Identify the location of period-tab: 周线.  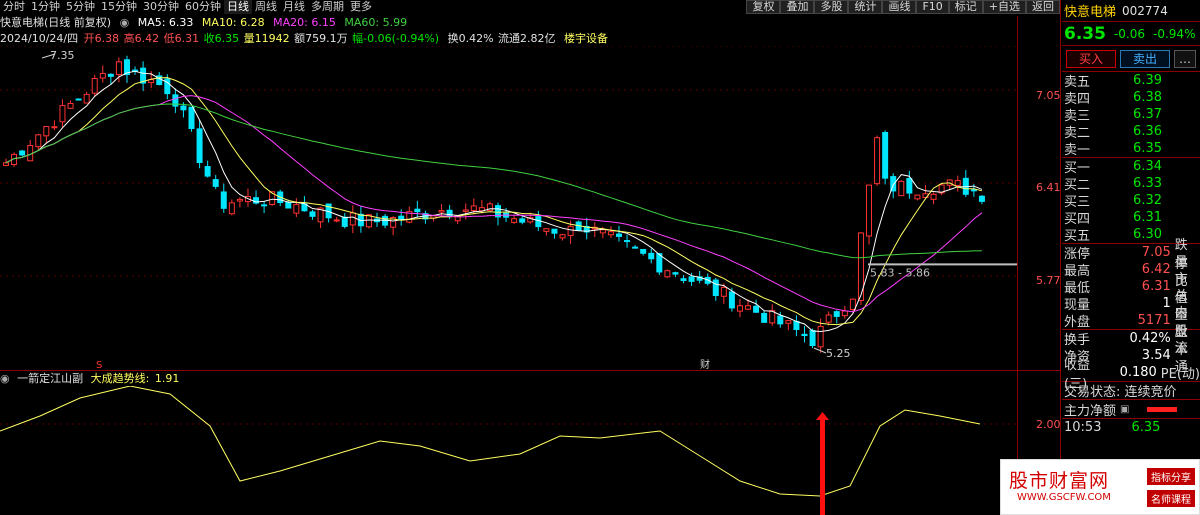
(266, 7).